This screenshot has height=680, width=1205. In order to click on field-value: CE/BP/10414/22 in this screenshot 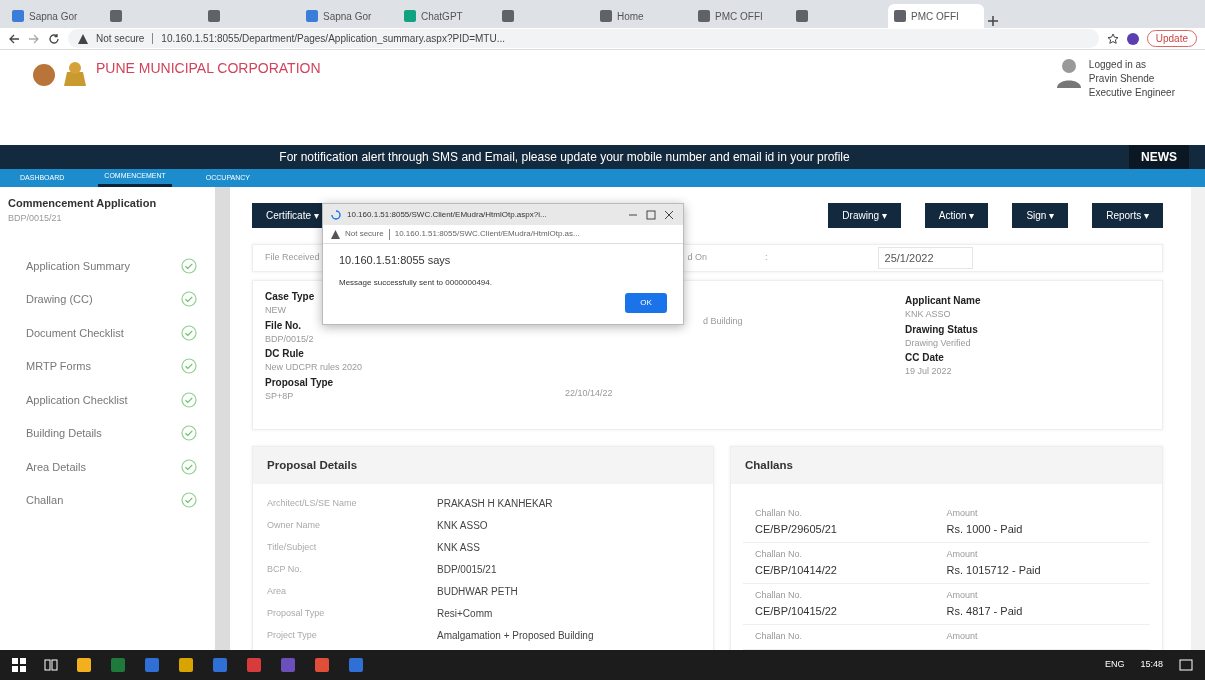, I will do `click(796, 570)`.